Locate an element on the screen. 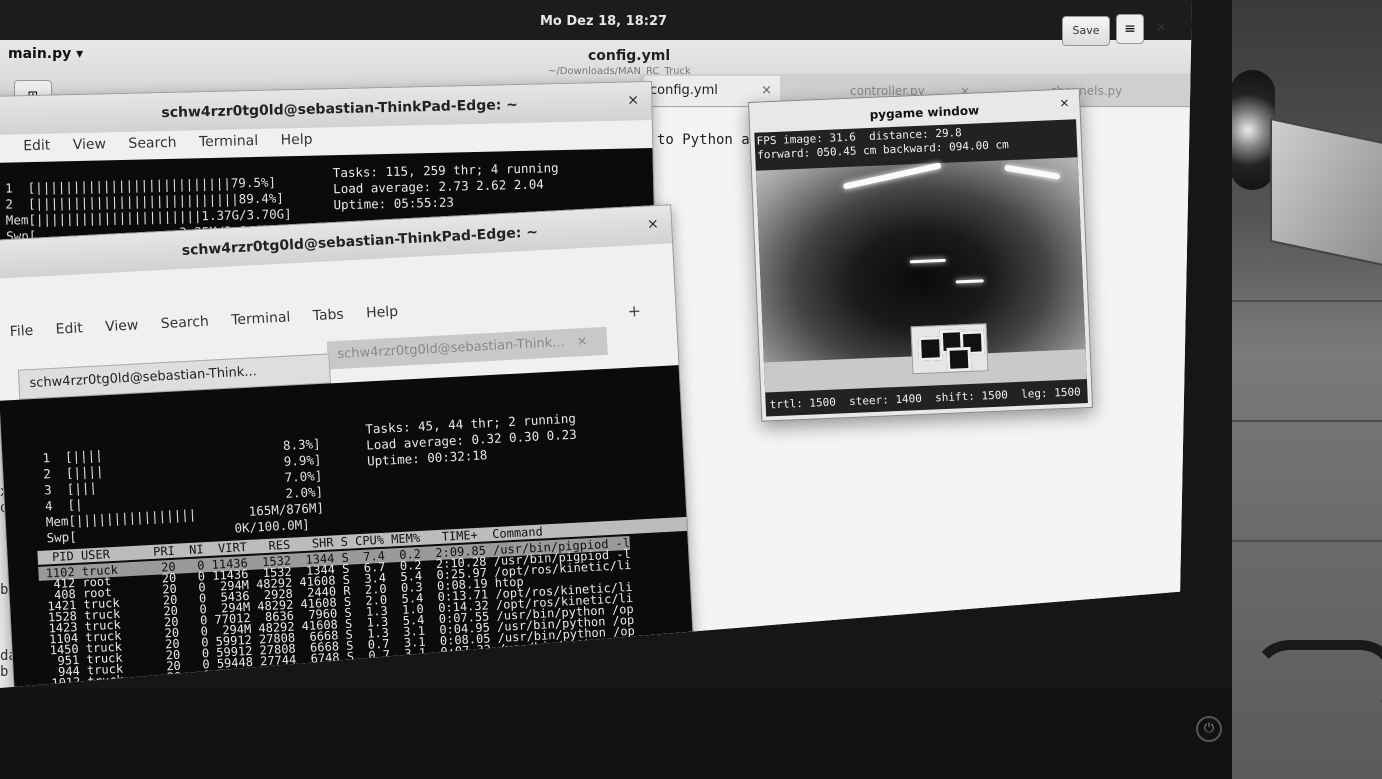 This screenshot has width=1382, height=779. menu-file: e is located at coordinates (0, 147).